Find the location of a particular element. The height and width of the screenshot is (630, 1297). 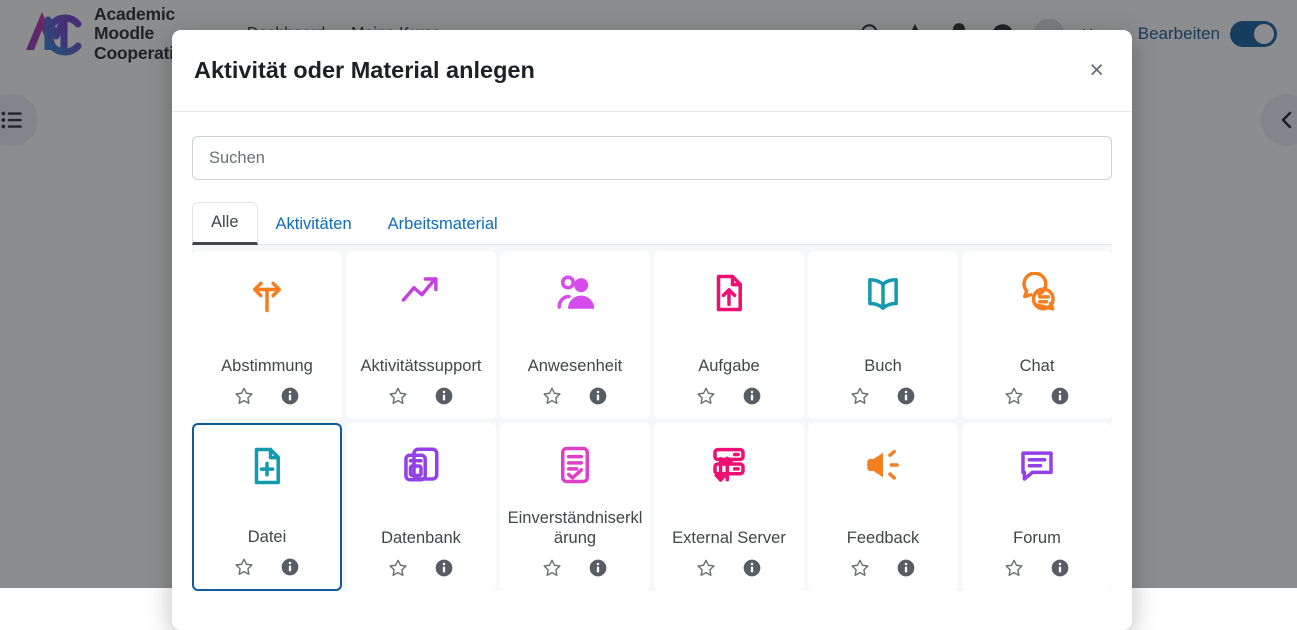

chooser-tabs: Alle Aktivitäten Arbeitsmaterial is located at coordinates (652, 223).